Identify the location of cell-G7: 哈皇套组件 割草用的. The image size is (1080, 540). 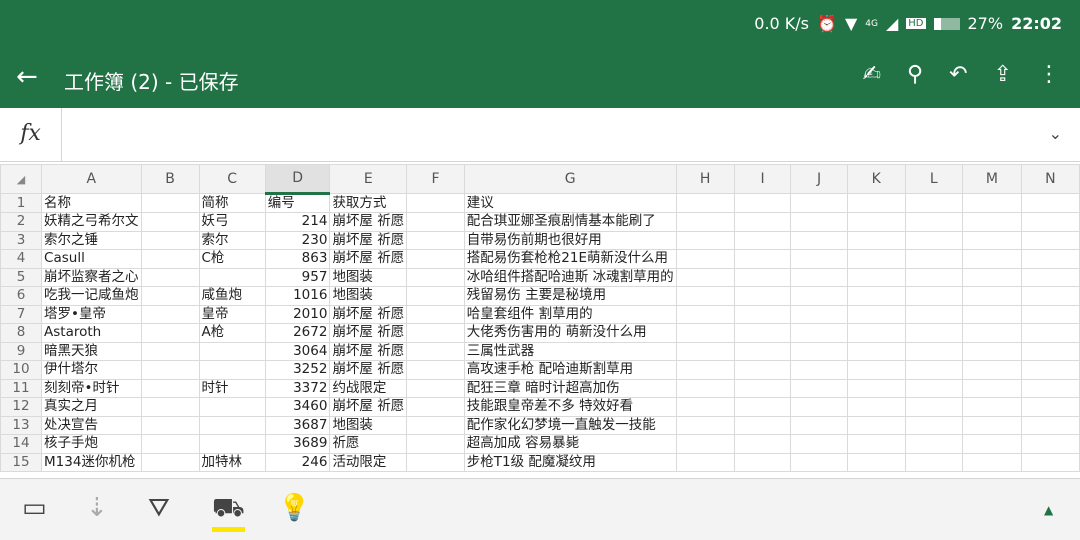
(570, 314).